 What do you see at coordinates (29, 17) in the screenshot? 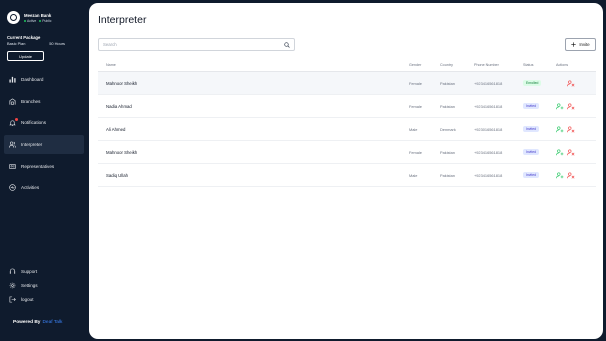
I see `org-header: Meezan Bank Active Public` at bounding box center [29, 17].